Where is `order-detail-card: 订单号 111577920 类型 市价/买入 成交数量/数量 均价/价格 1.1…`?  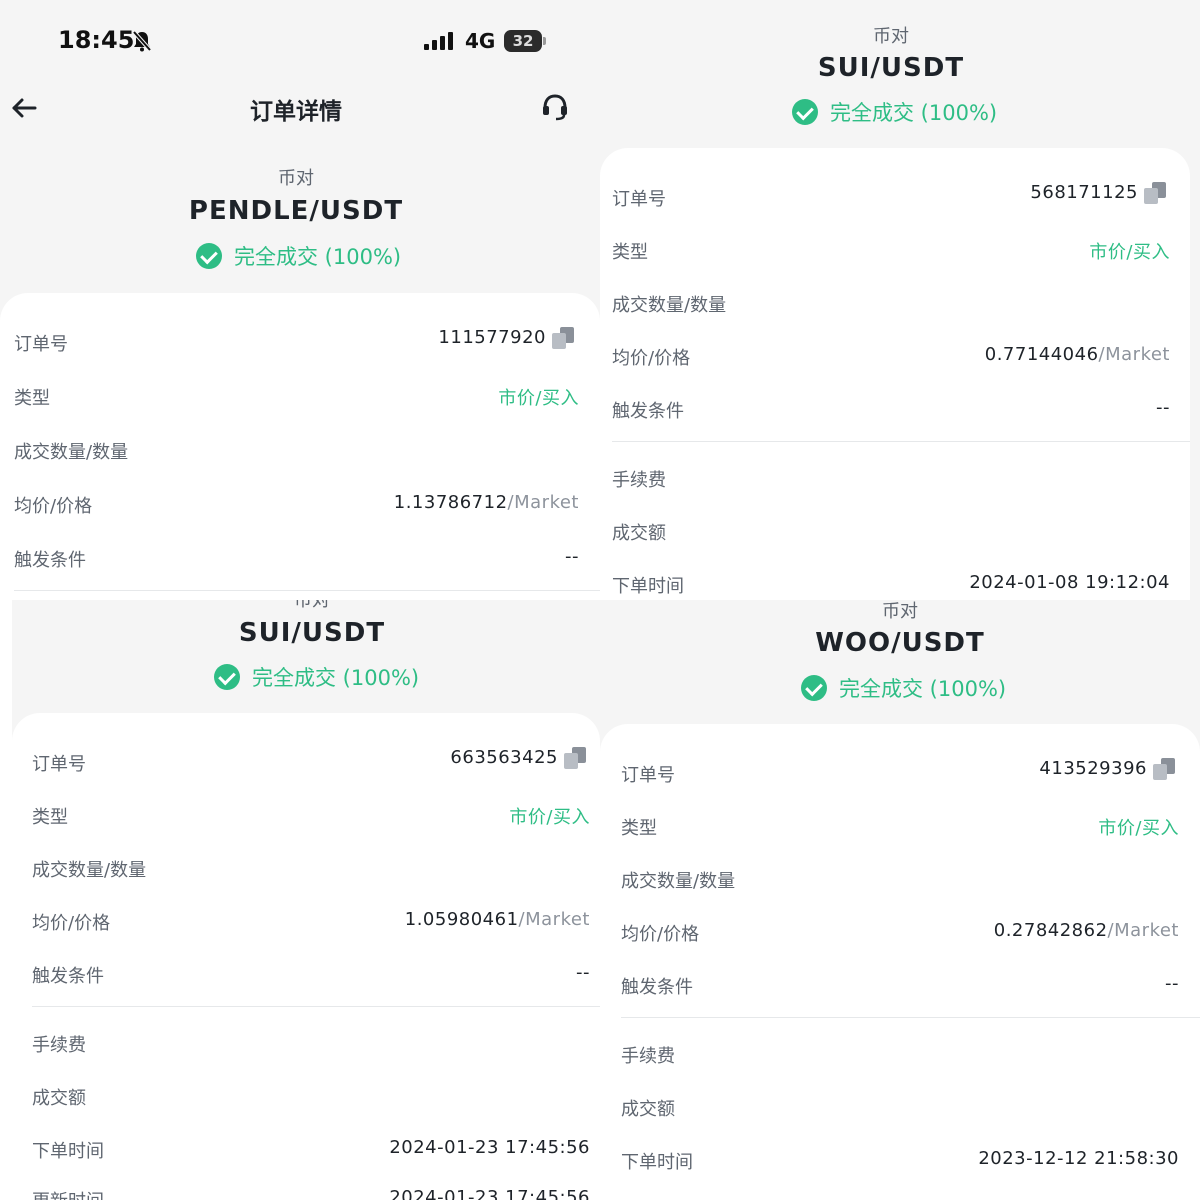 order-detail-card: 订单号 111577920 类型 市价/买入 成交数量/数量 均价/价格 1.1… is located at coordinates (300, 446).